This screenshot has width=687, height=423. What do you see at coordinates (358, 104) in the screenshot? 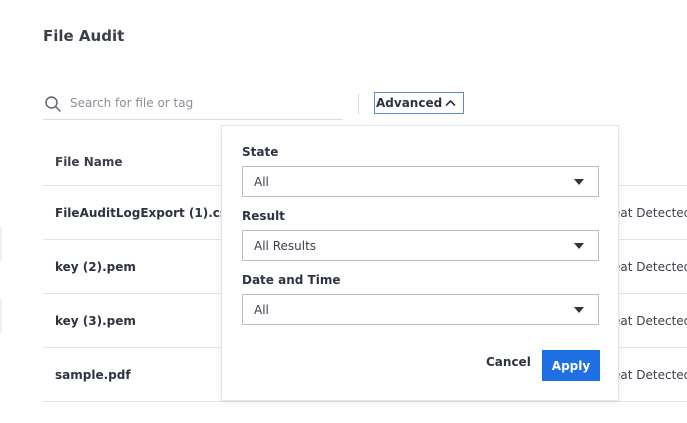
I see `toolbar-divider` at bounding box center [358, 104].